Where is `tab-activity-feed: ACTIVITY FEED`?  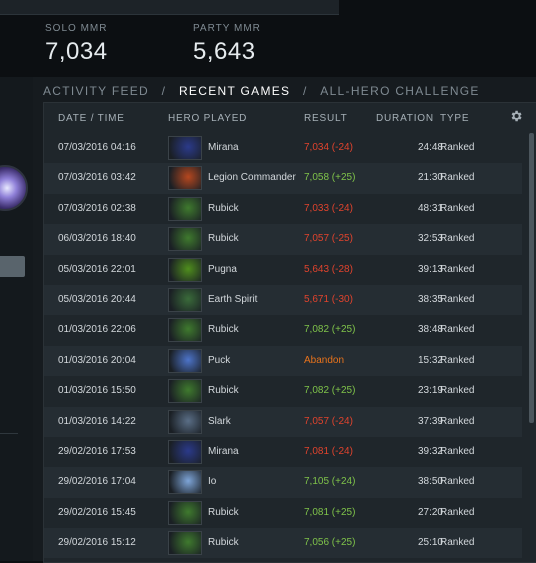
tab-activity-feed: ACTIVITY FEED is located at coordinates (96, 91).